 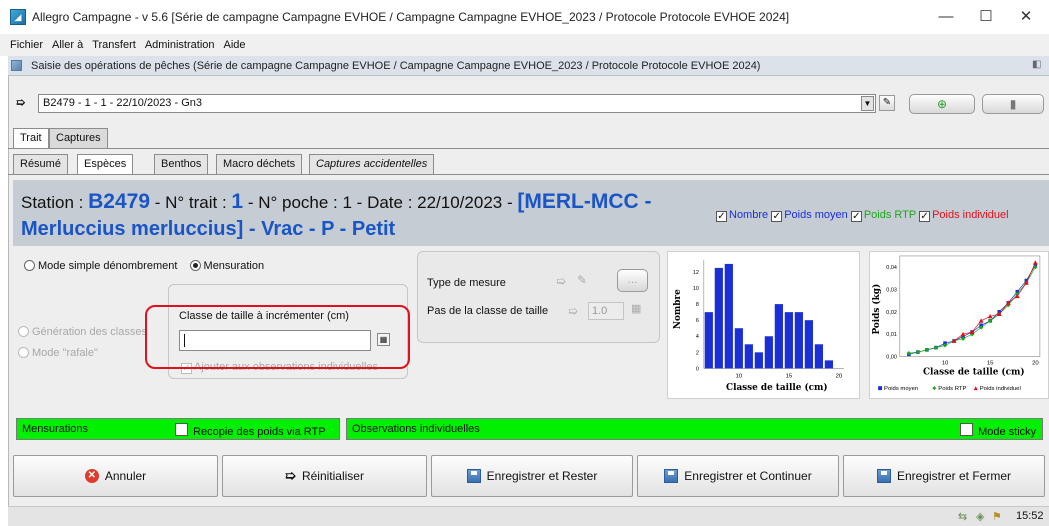 I want to click on weight-ylabel: Poids (kg), so click(x=876, y=309).